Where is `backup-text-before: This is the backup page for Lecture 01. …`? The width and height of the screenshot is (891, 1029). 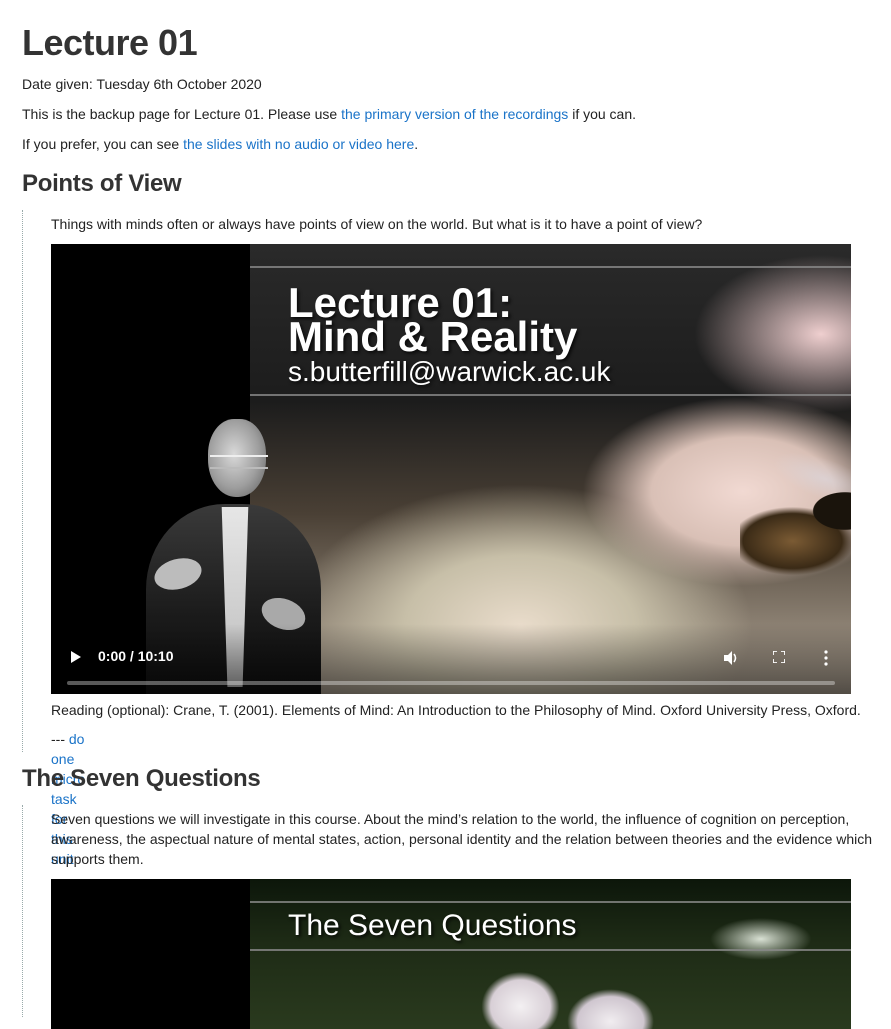
backup-text-before: This is the backup page for Lecture 01. … is located at coordinates (182, 114).